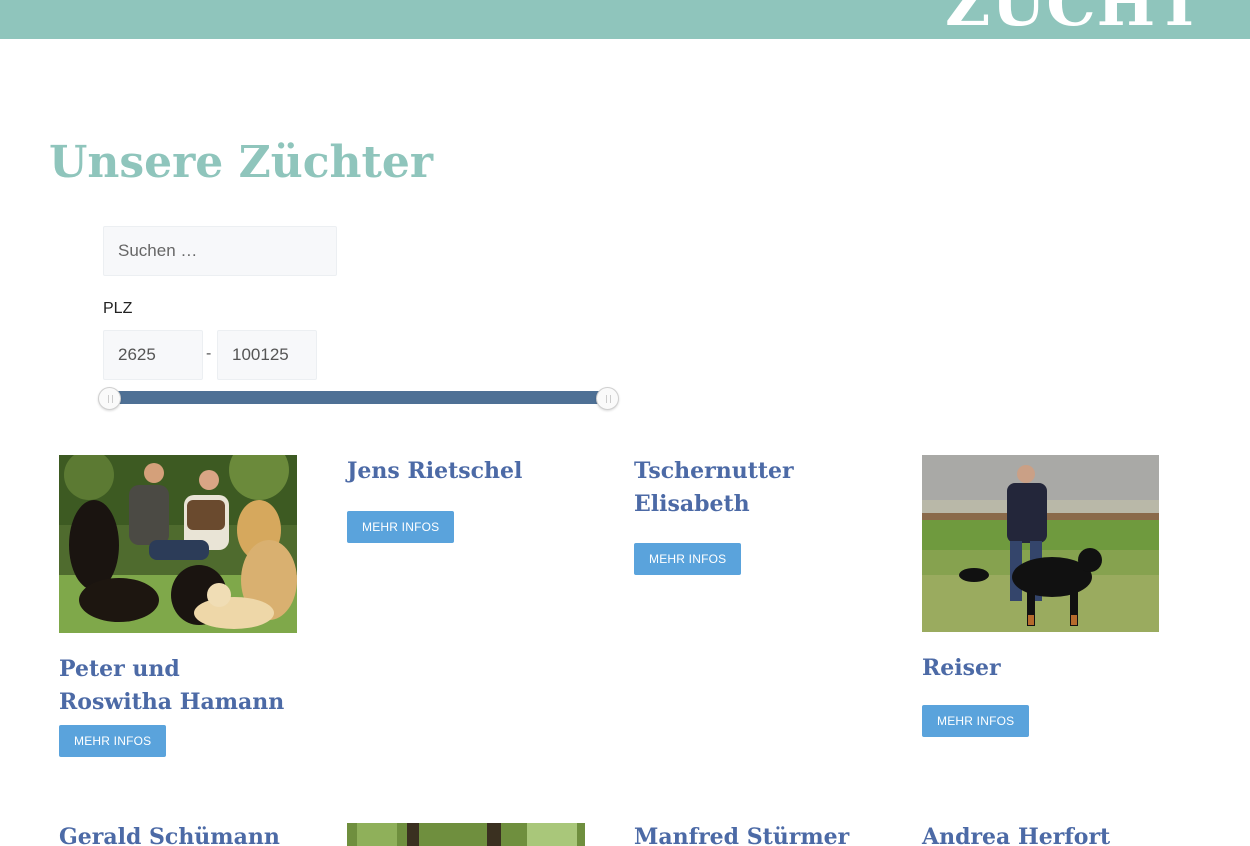 The width and height of the screenshot is (1250, 846). I want to click on breeder-name: Manfred Stürmer, so click(754, 833).